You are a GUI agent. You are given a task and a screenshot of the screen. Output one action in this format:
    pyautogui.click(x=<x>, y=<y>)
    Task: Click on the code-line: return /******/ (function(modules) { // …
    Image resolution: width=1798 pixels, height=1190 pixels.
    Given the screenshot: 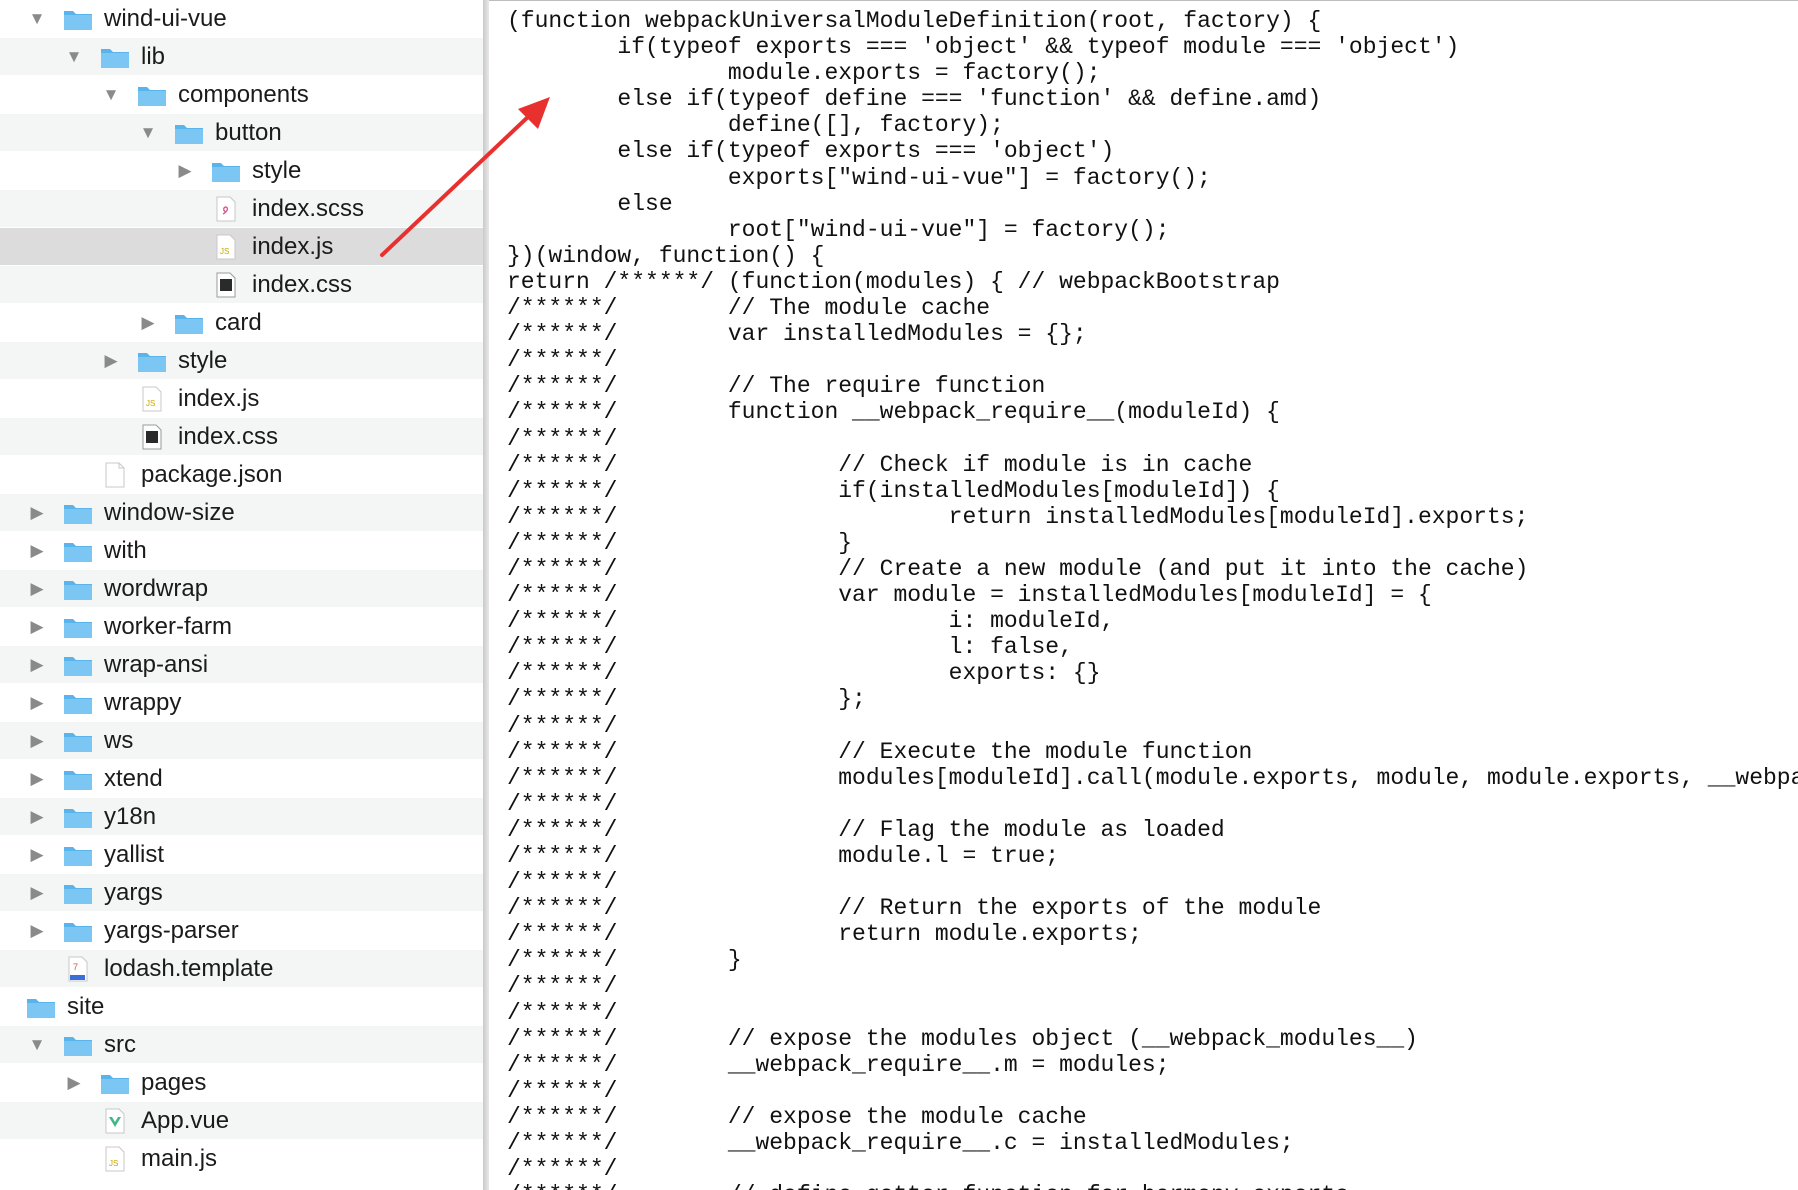 What is the action you would take?
    pyautogui.click(x=893, y=281)
    